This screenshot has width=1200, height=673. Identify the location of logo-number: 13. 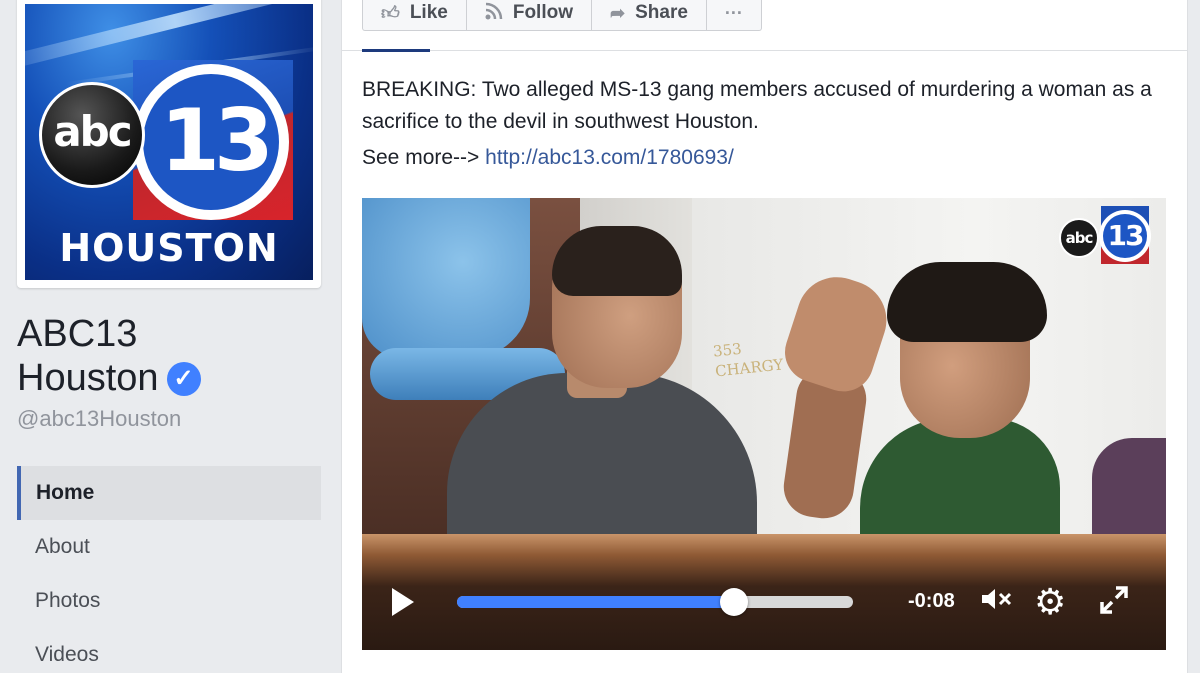
(217, 141).